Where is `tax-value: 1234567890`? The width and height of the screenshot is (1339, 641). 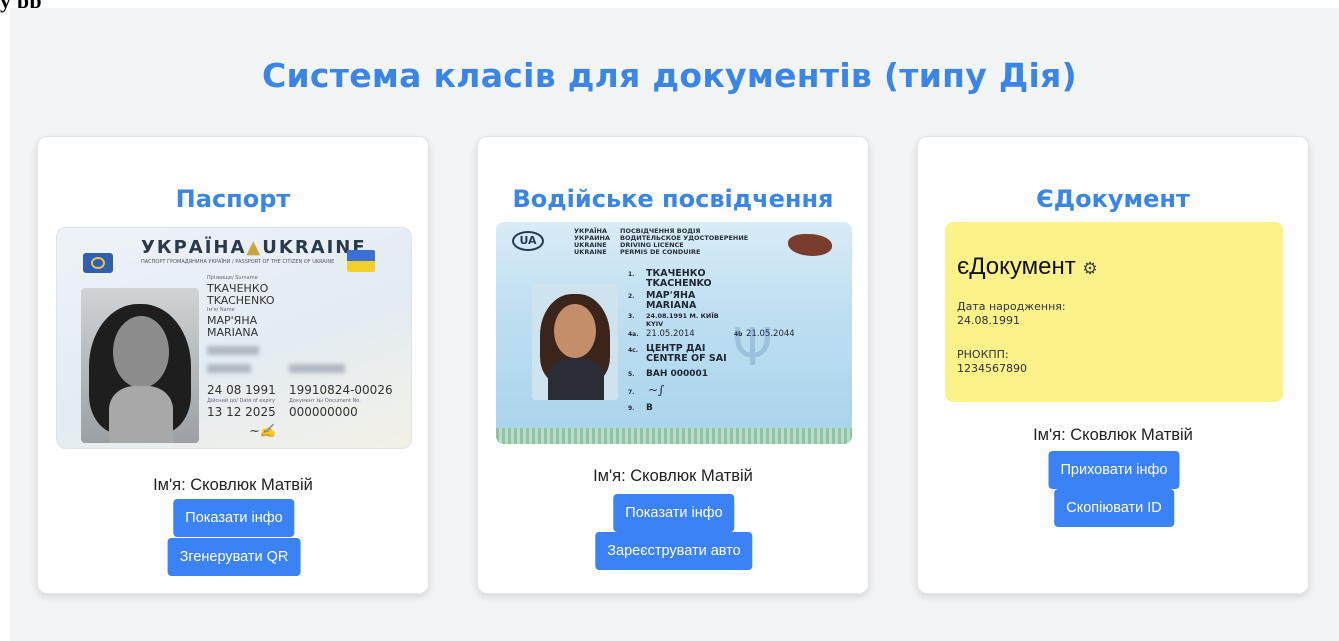 tax-value: 1234567890 is located at coordinates (992, 368).